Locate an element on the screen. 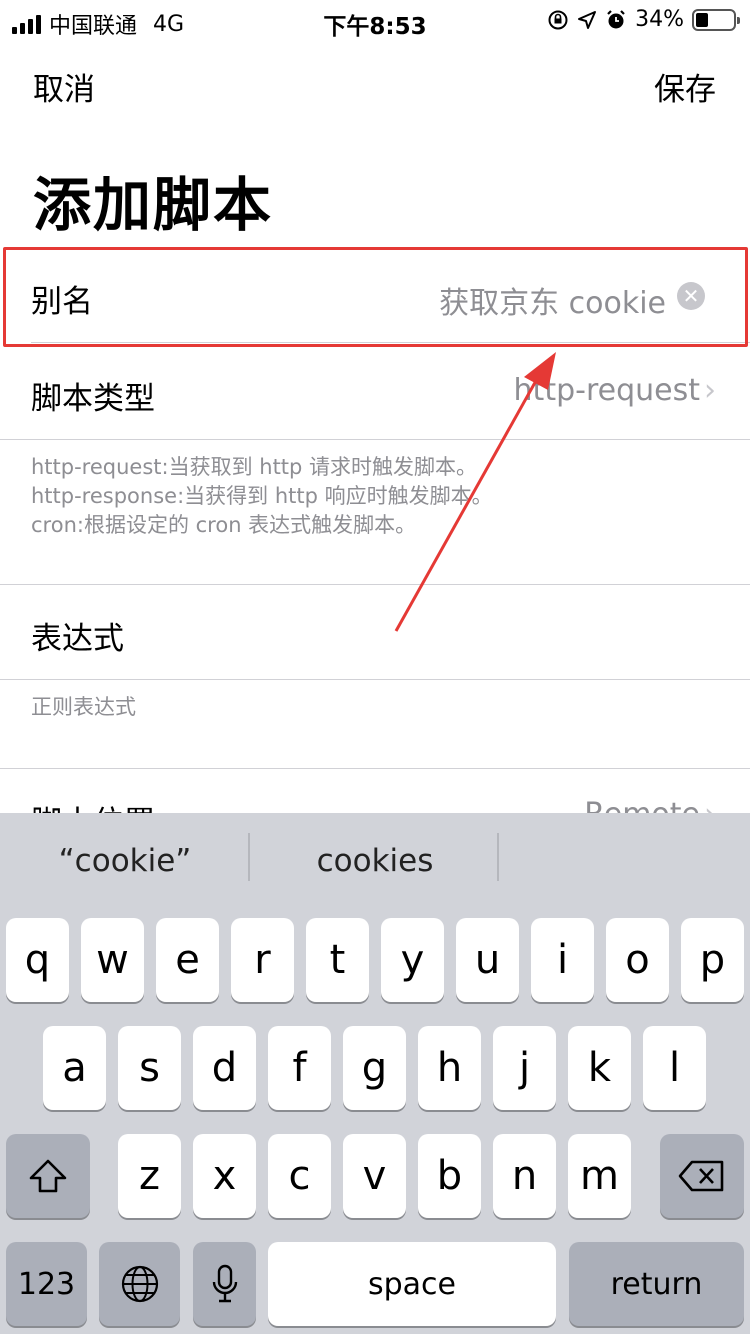  cancel-button: 取消 is located at coordinates (64, 86).